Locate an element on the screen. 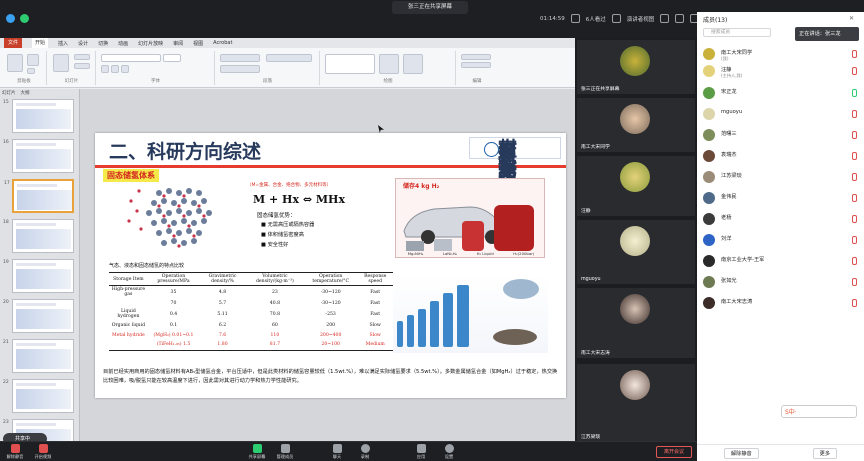 This screenshot has height=461, width=864. member-row: 汪静 (主持人,我) is located at coordinates (781, 71).